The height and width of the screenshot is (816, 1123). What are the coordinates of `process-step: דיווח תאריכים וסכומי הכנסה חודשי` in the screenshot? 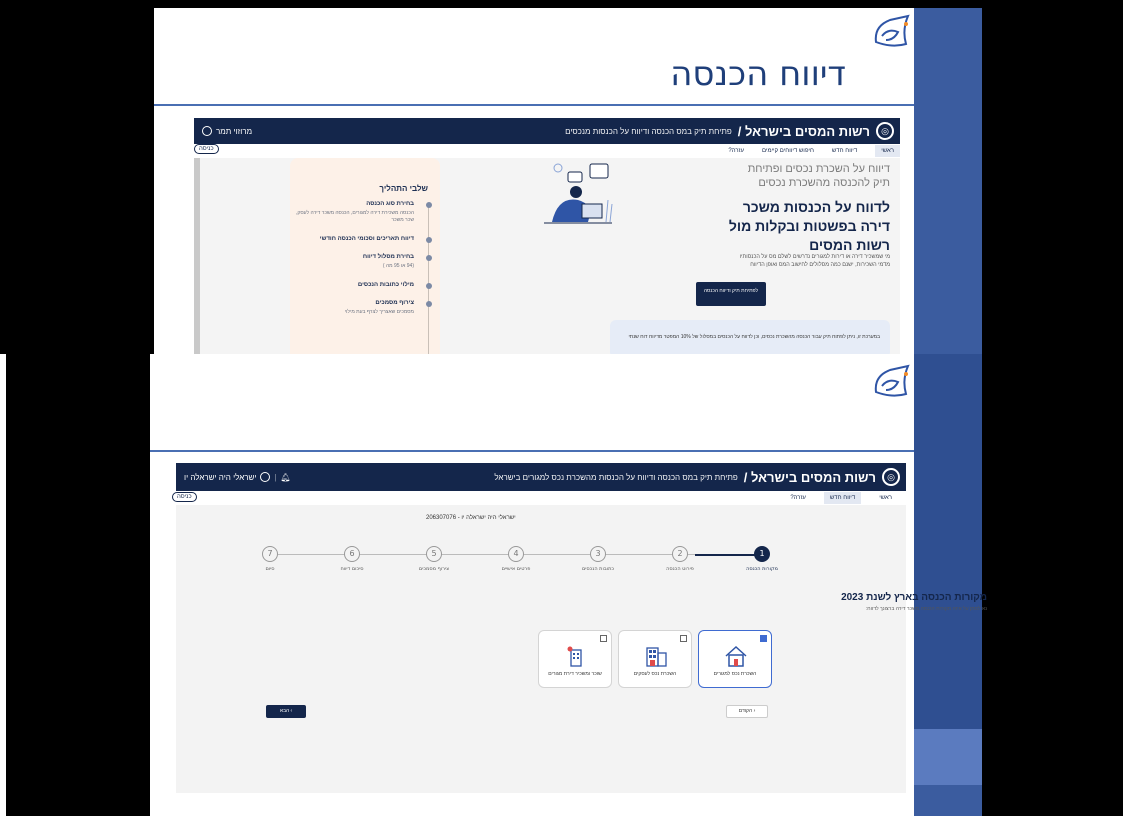 It's located at (365, 239).